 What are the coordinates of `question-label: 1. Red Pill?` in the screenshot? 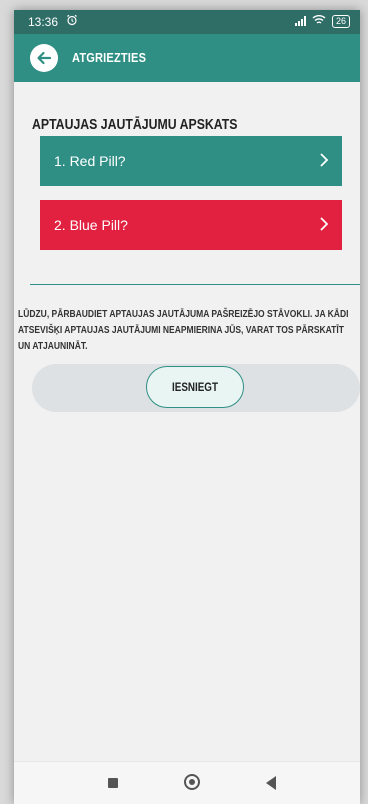 It's located at (90, 161).